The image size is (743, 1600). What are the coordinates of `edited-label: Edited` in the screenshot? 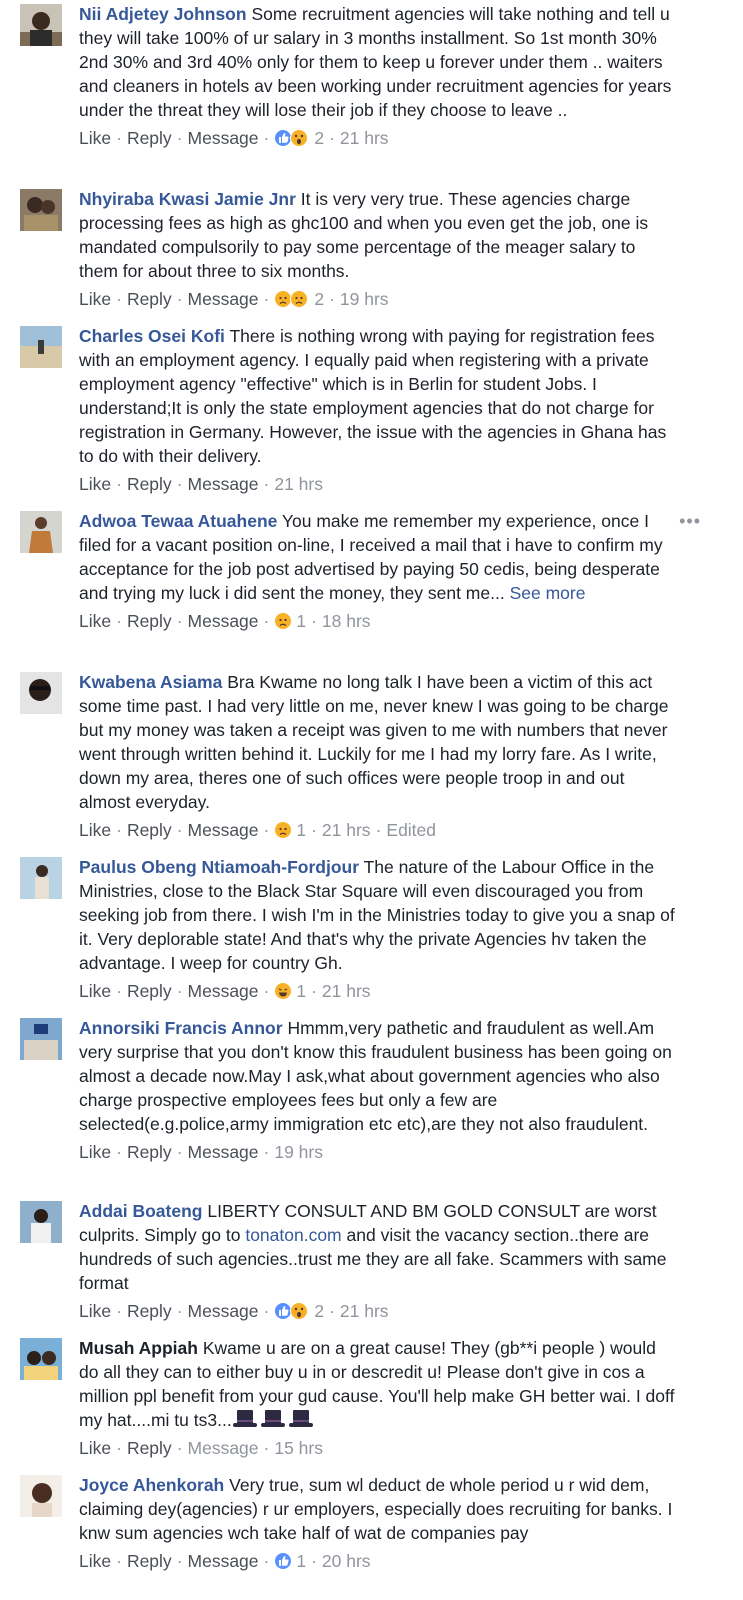 It's located at (411, 830).